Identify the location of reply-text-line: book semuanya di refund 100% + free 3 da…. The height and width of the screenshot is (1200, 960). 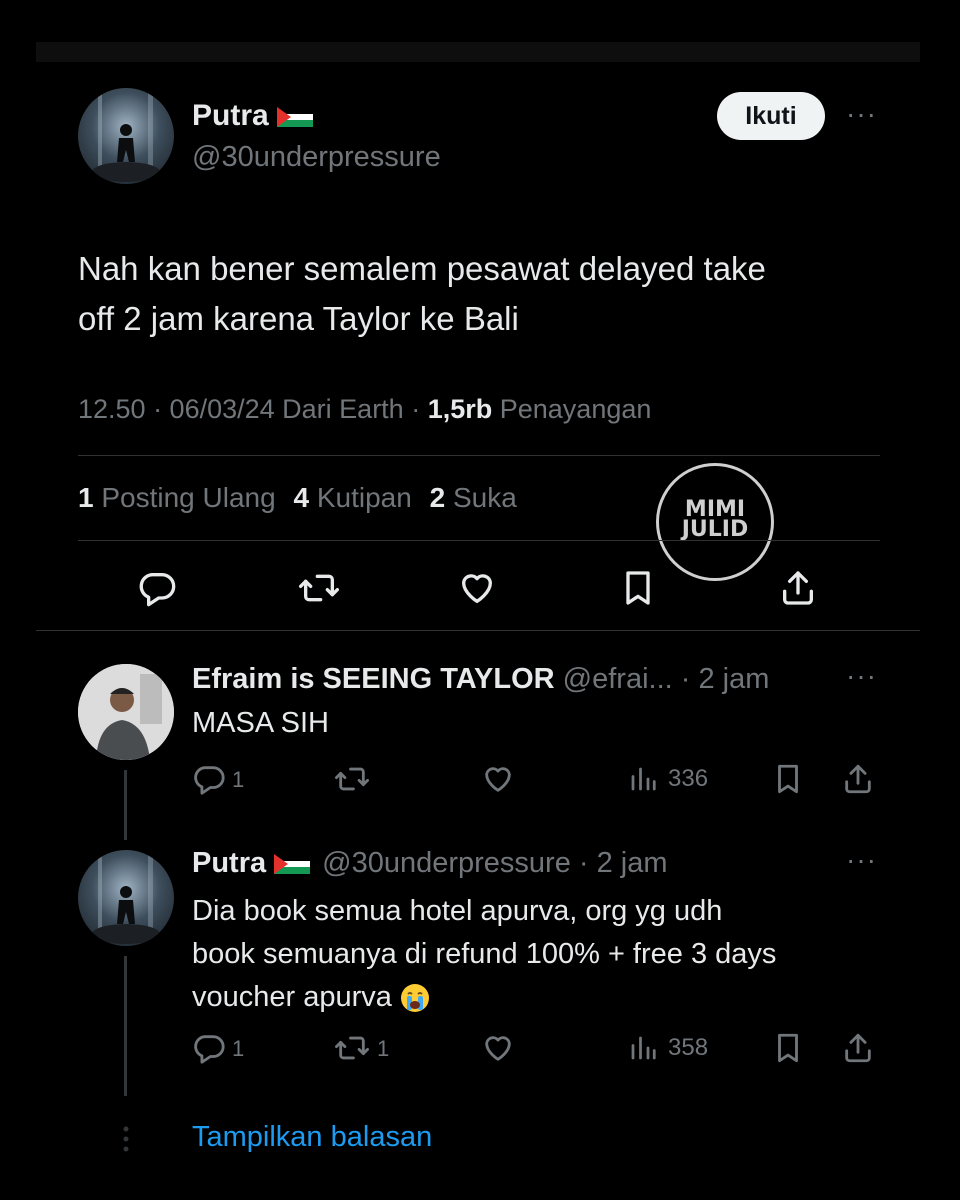
(484, 954).